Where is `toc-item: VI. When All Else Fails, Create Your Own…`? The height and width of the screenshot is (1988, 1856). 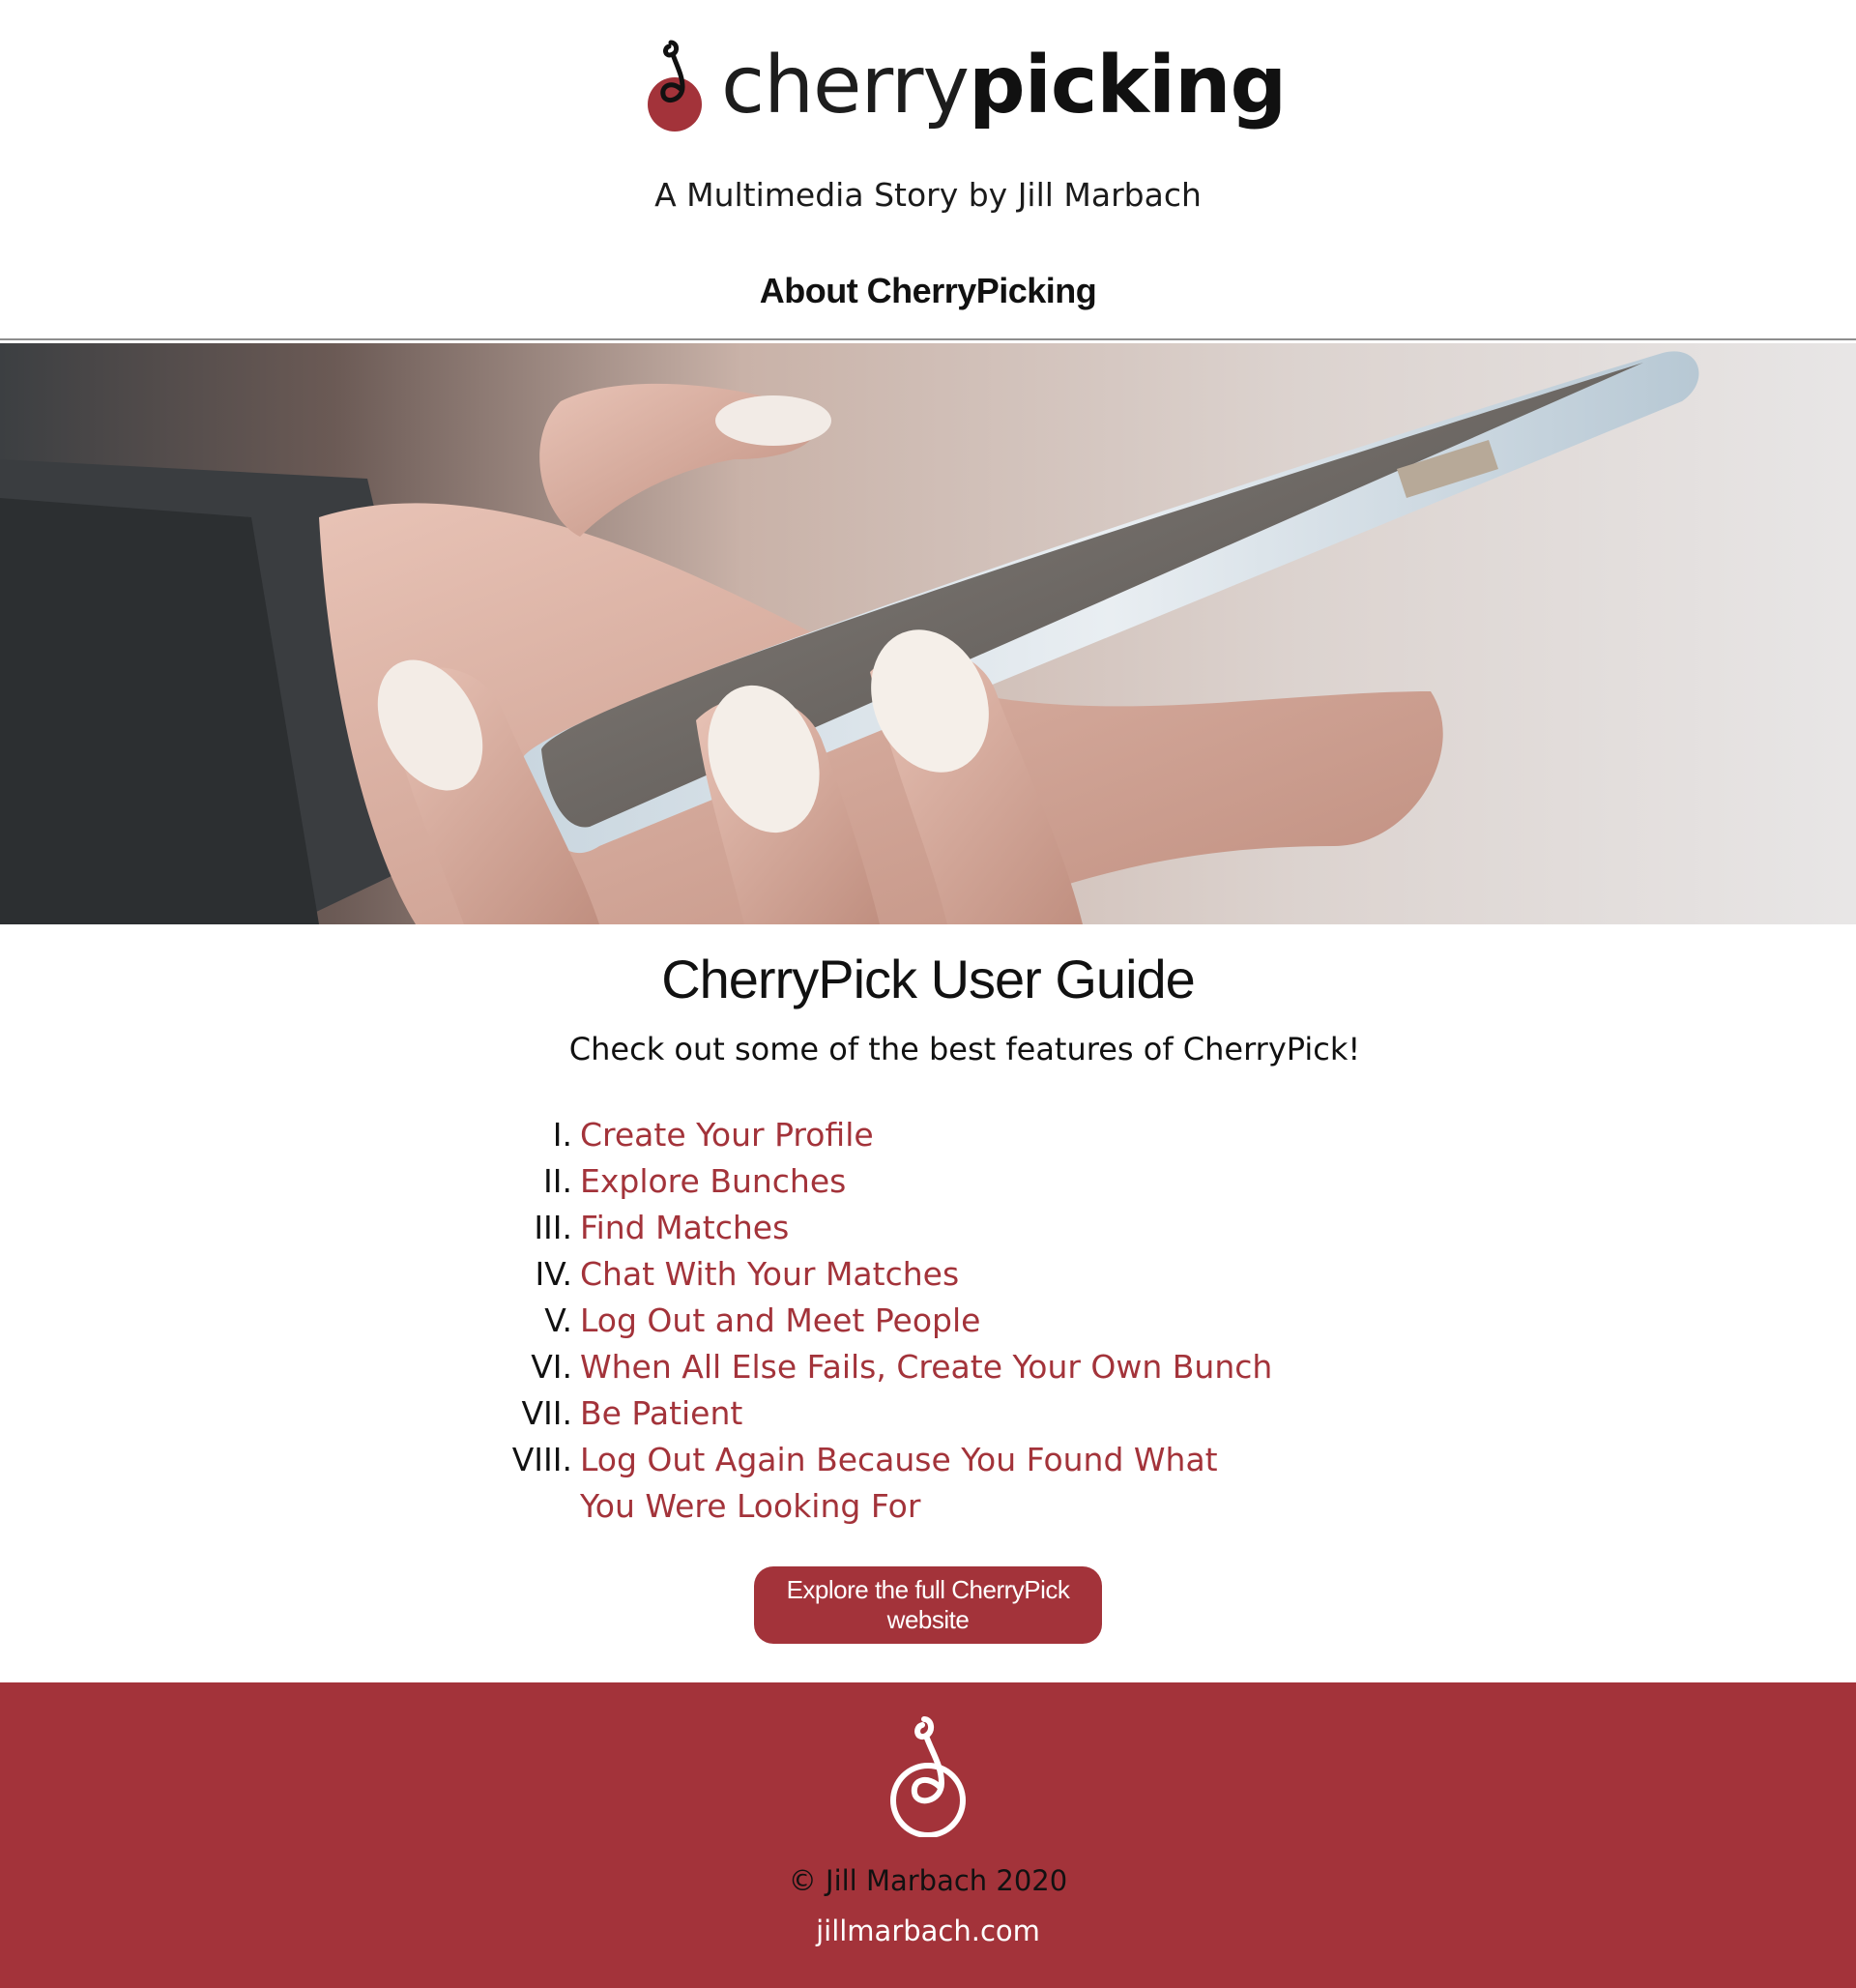
toc-item: VI. When All Else Fails, Create Your Own… is located at coordinates (938, 1367).